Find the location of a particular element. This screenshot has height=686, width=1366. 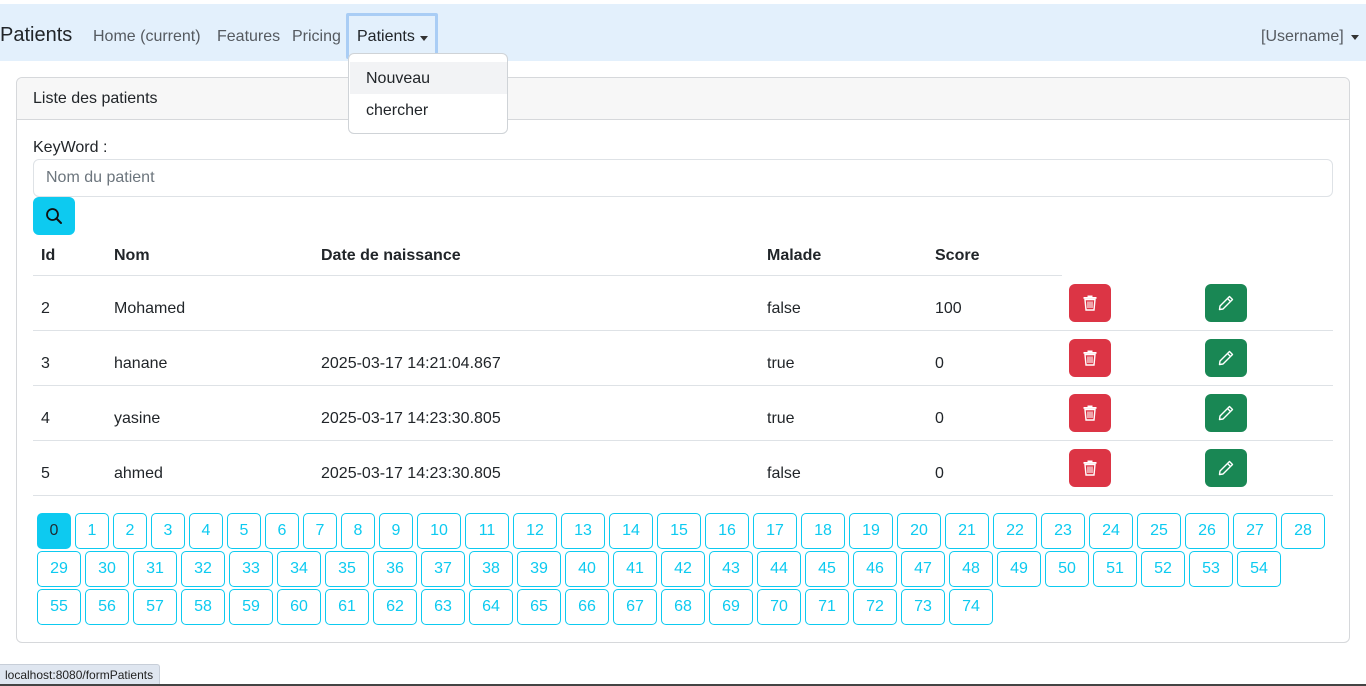

page-button: 0 is located at coordinates (54, 531).